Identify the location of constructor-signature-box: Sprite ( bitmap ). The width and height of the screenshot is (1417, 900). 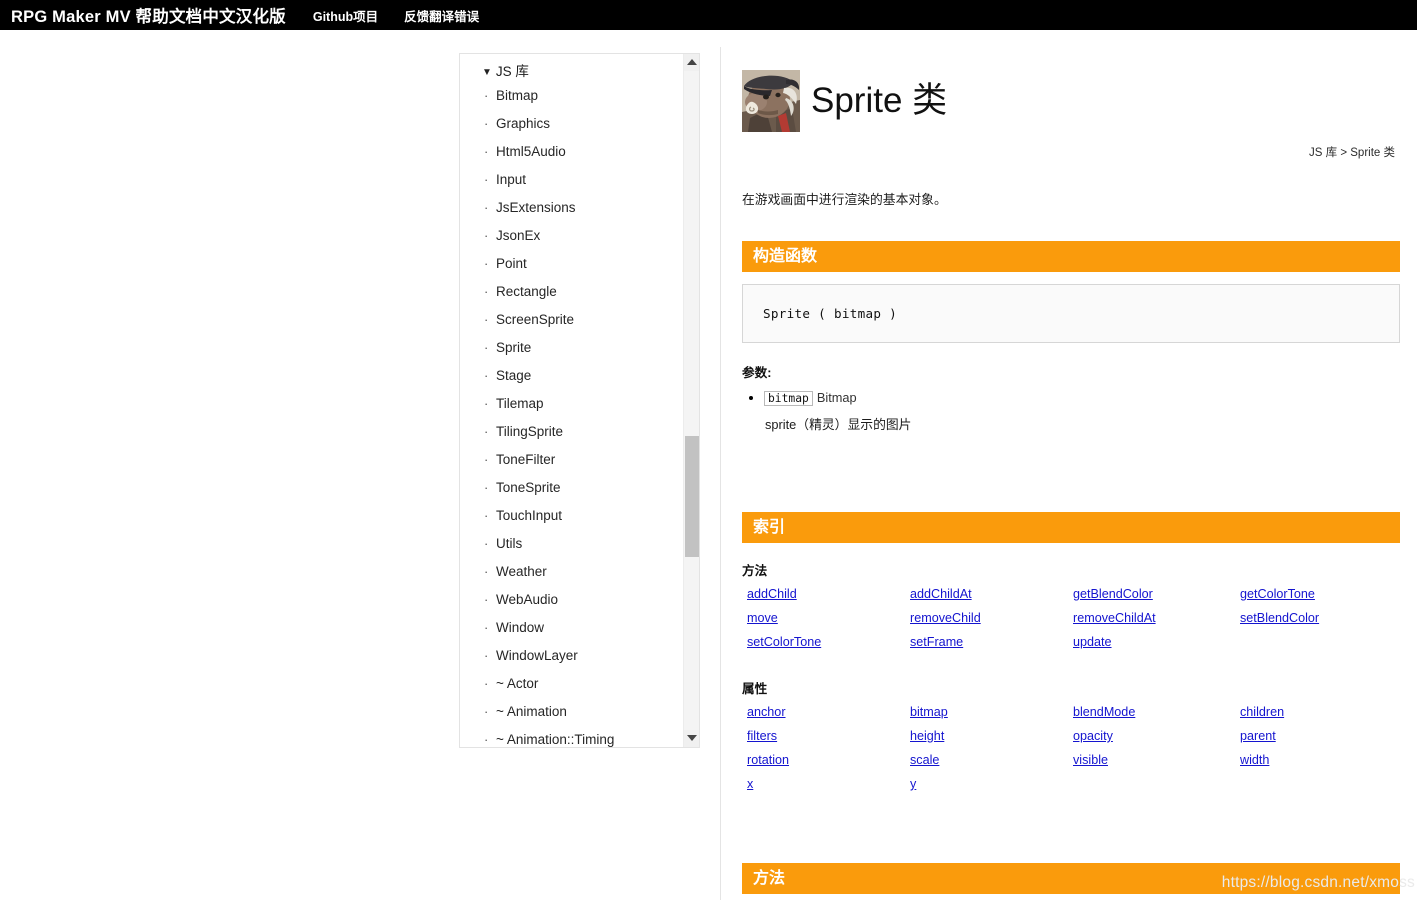
(1071, 313).